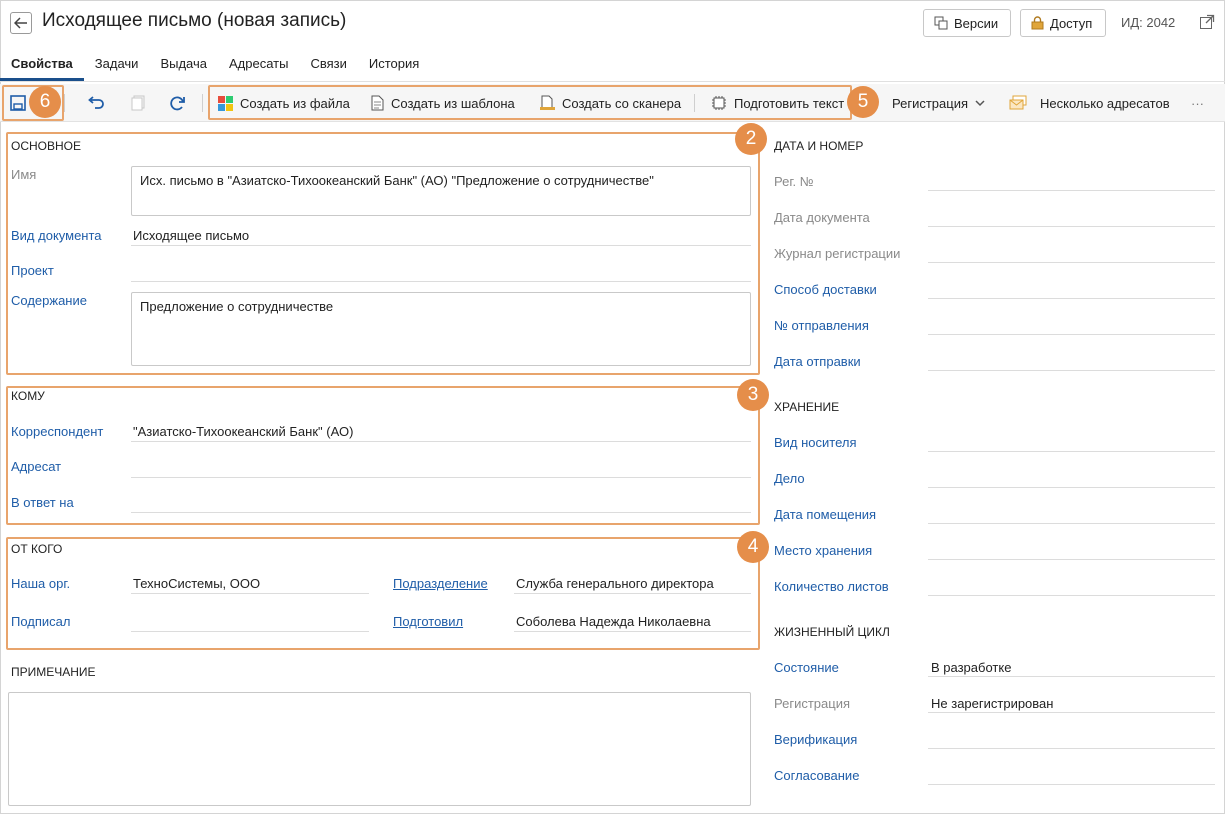 This screenshot has height=814, width=1225. Describe the element at coordinates (971, 667) in the screenshot. I see `state-value: В разработке` at that location.